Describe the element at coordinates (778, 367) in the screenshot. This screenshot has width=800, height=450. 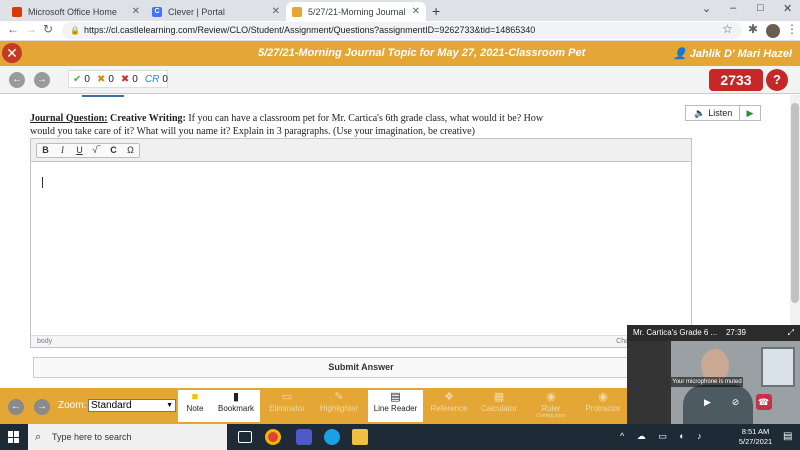
I see `background-window` at that location.